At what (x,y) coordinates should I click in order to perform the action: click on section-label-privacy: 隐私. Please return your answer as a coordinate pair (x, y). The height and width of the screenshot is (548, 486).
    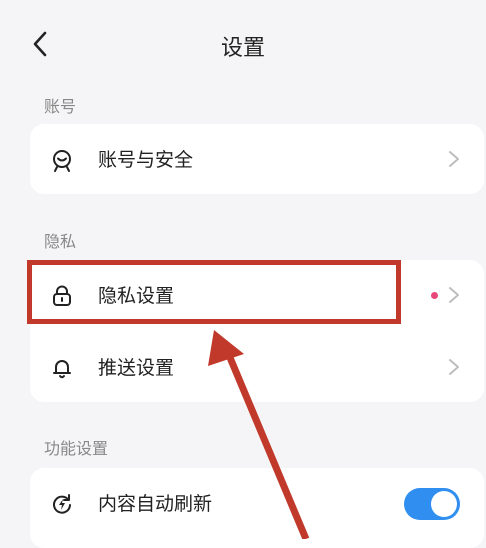
    Looking at the image, I should click on (60, 241).